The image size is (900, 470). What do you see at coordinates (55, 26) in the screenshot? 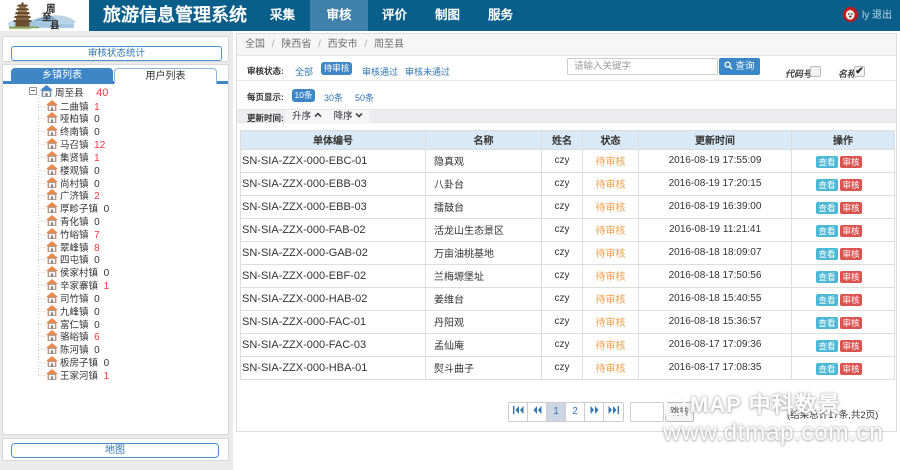
I see `svg-text: 县` at bounding box center [55, 26].